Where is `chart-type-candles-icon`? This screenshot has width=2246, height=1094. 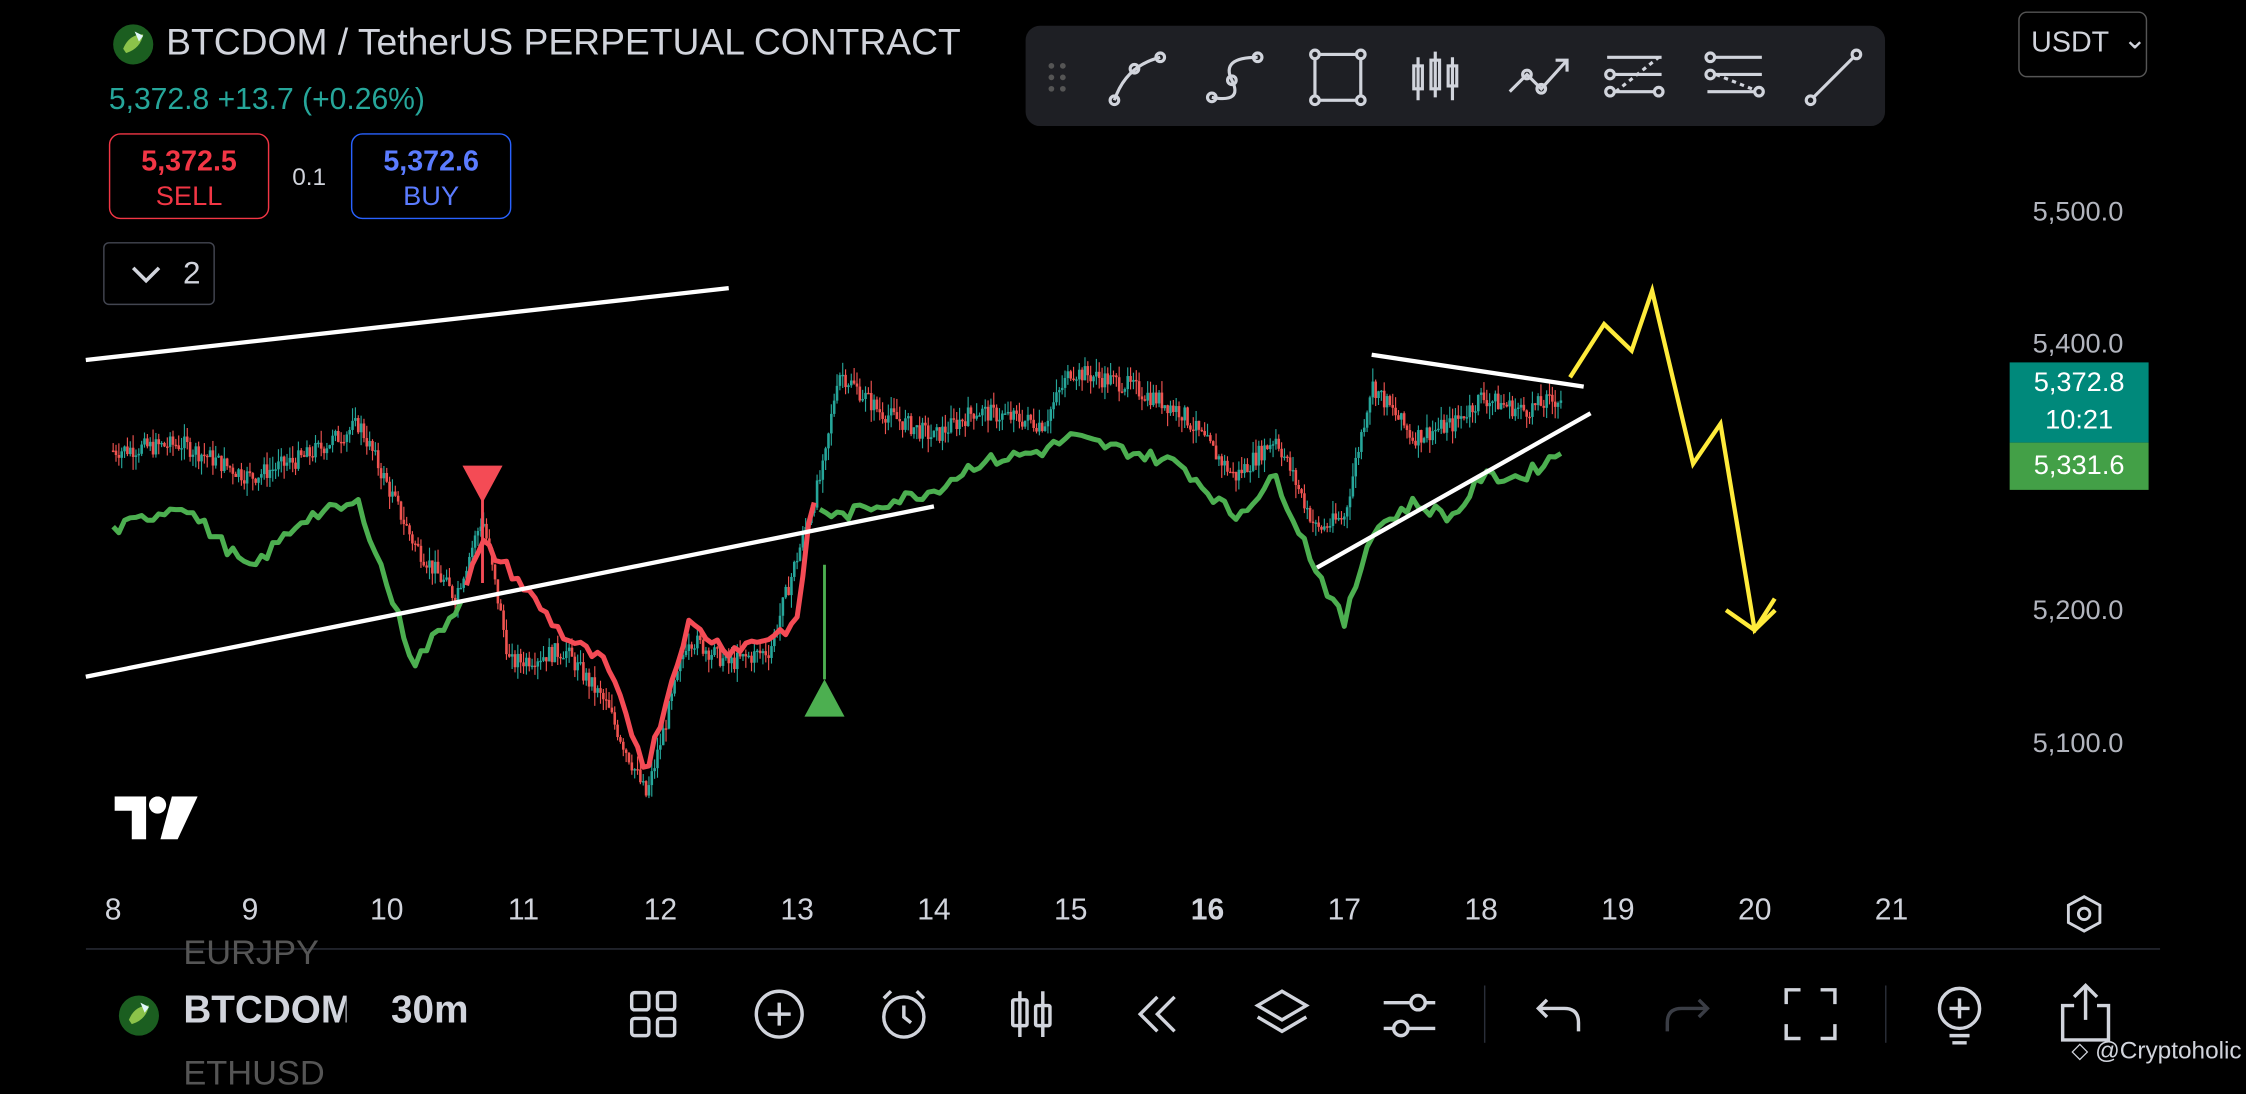
chart-type-candles-icon is located at coordinates (1032, 1013).